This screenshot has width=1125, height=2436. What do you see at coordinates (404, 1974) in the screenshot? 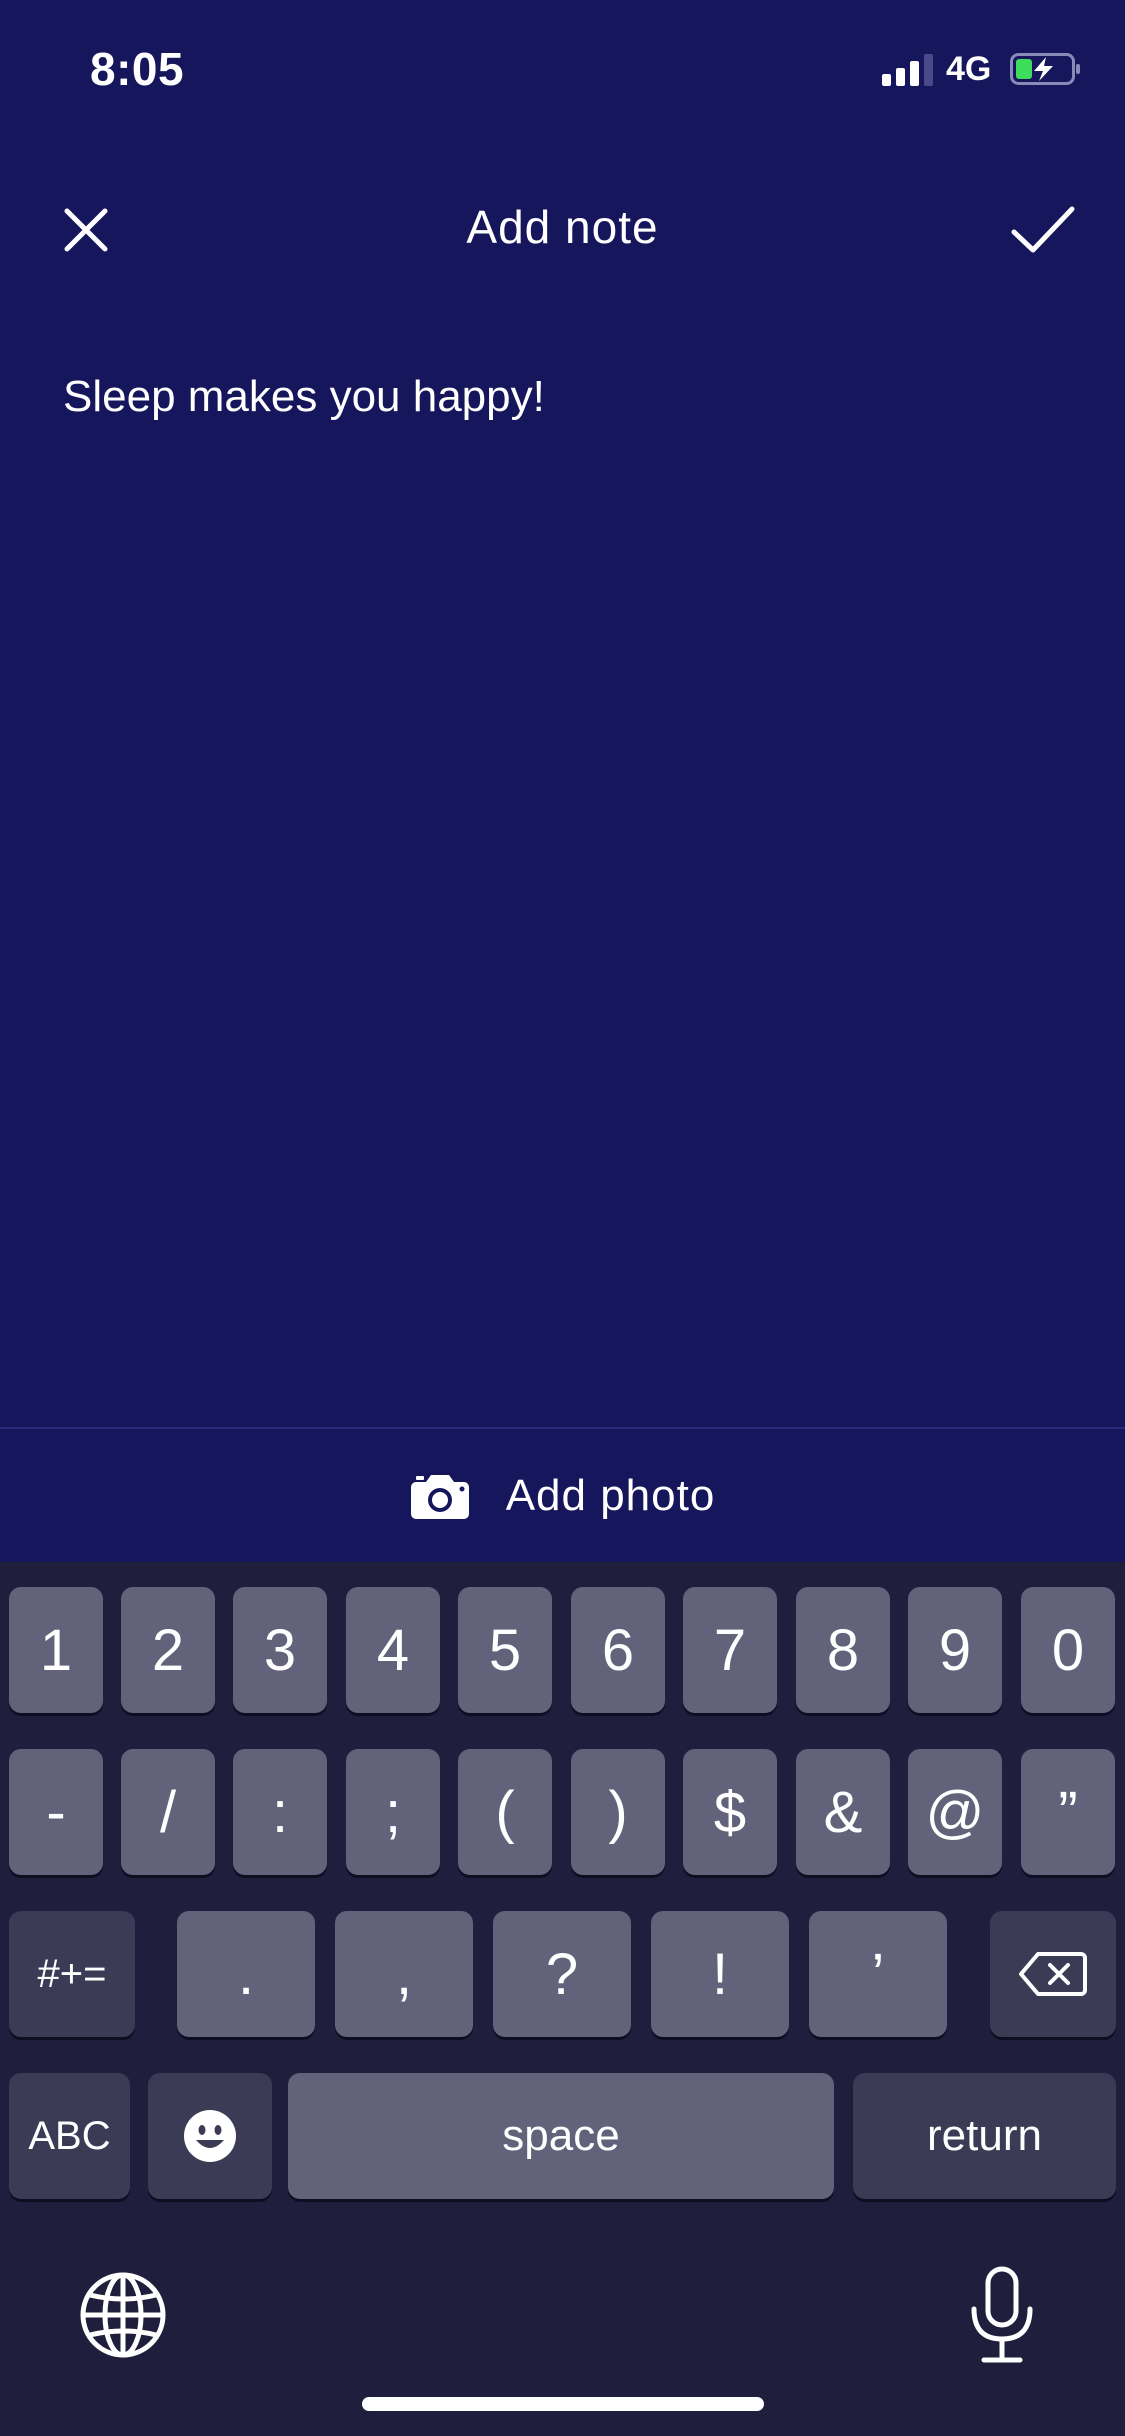
I see `key-comma: ,` at bounding box center [404, 1974].